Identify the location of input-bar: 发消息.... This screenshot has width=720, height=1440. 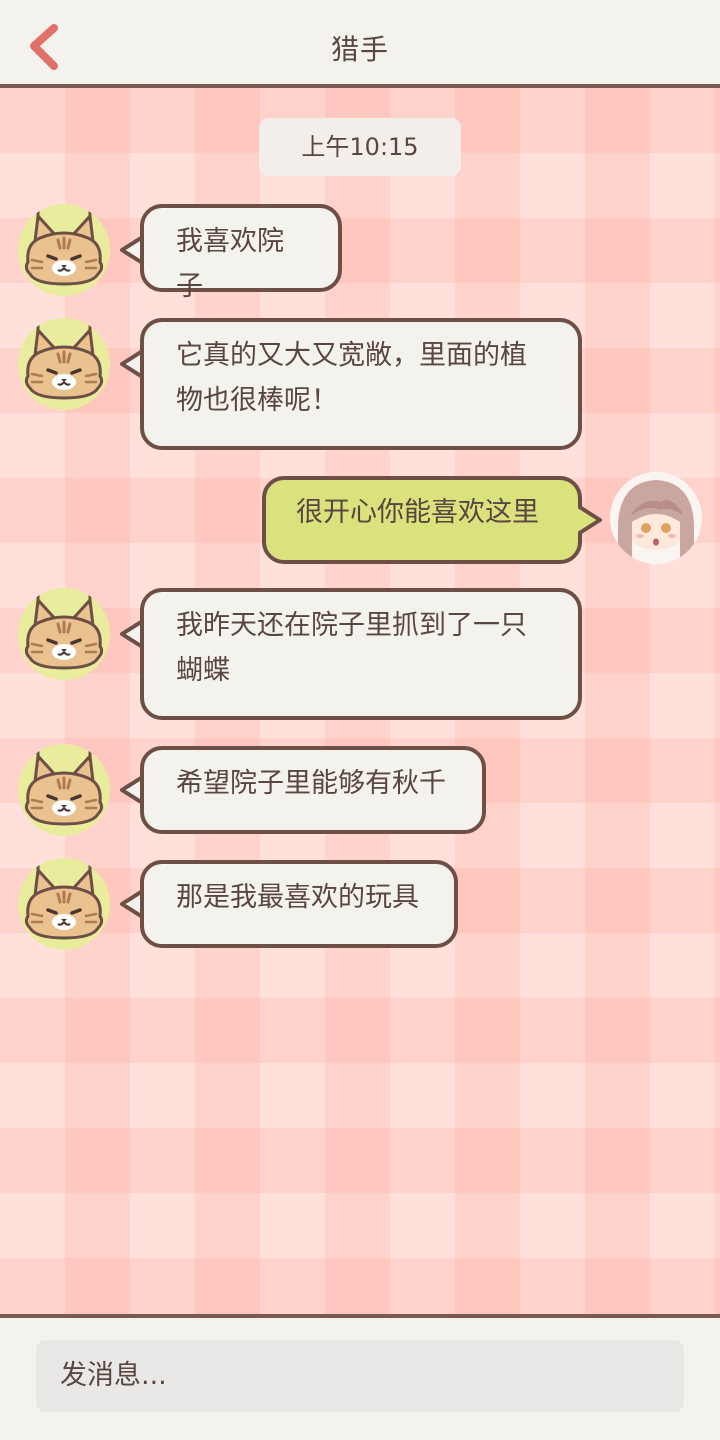
(360, 1379).